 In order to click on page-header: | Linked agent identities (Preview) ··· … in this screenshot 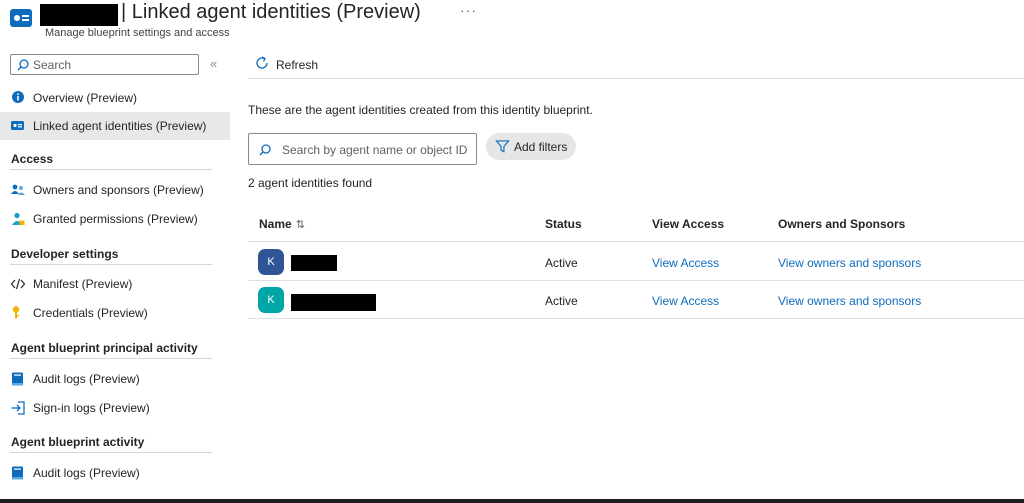, I will do `click(512, 22)`.